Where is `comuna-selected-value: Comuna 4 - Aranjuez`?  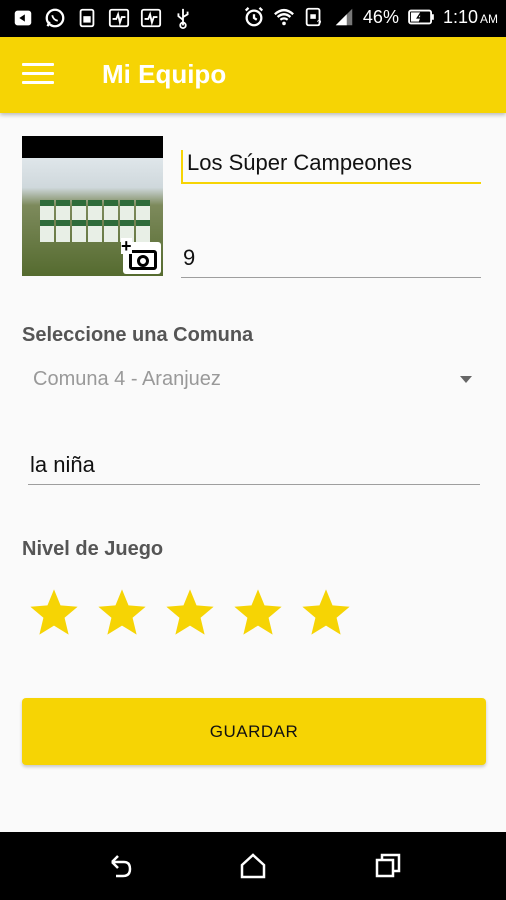
comuna-selected-value: Comuna 4 - Aranjuez is located at coordinates (127, 379).